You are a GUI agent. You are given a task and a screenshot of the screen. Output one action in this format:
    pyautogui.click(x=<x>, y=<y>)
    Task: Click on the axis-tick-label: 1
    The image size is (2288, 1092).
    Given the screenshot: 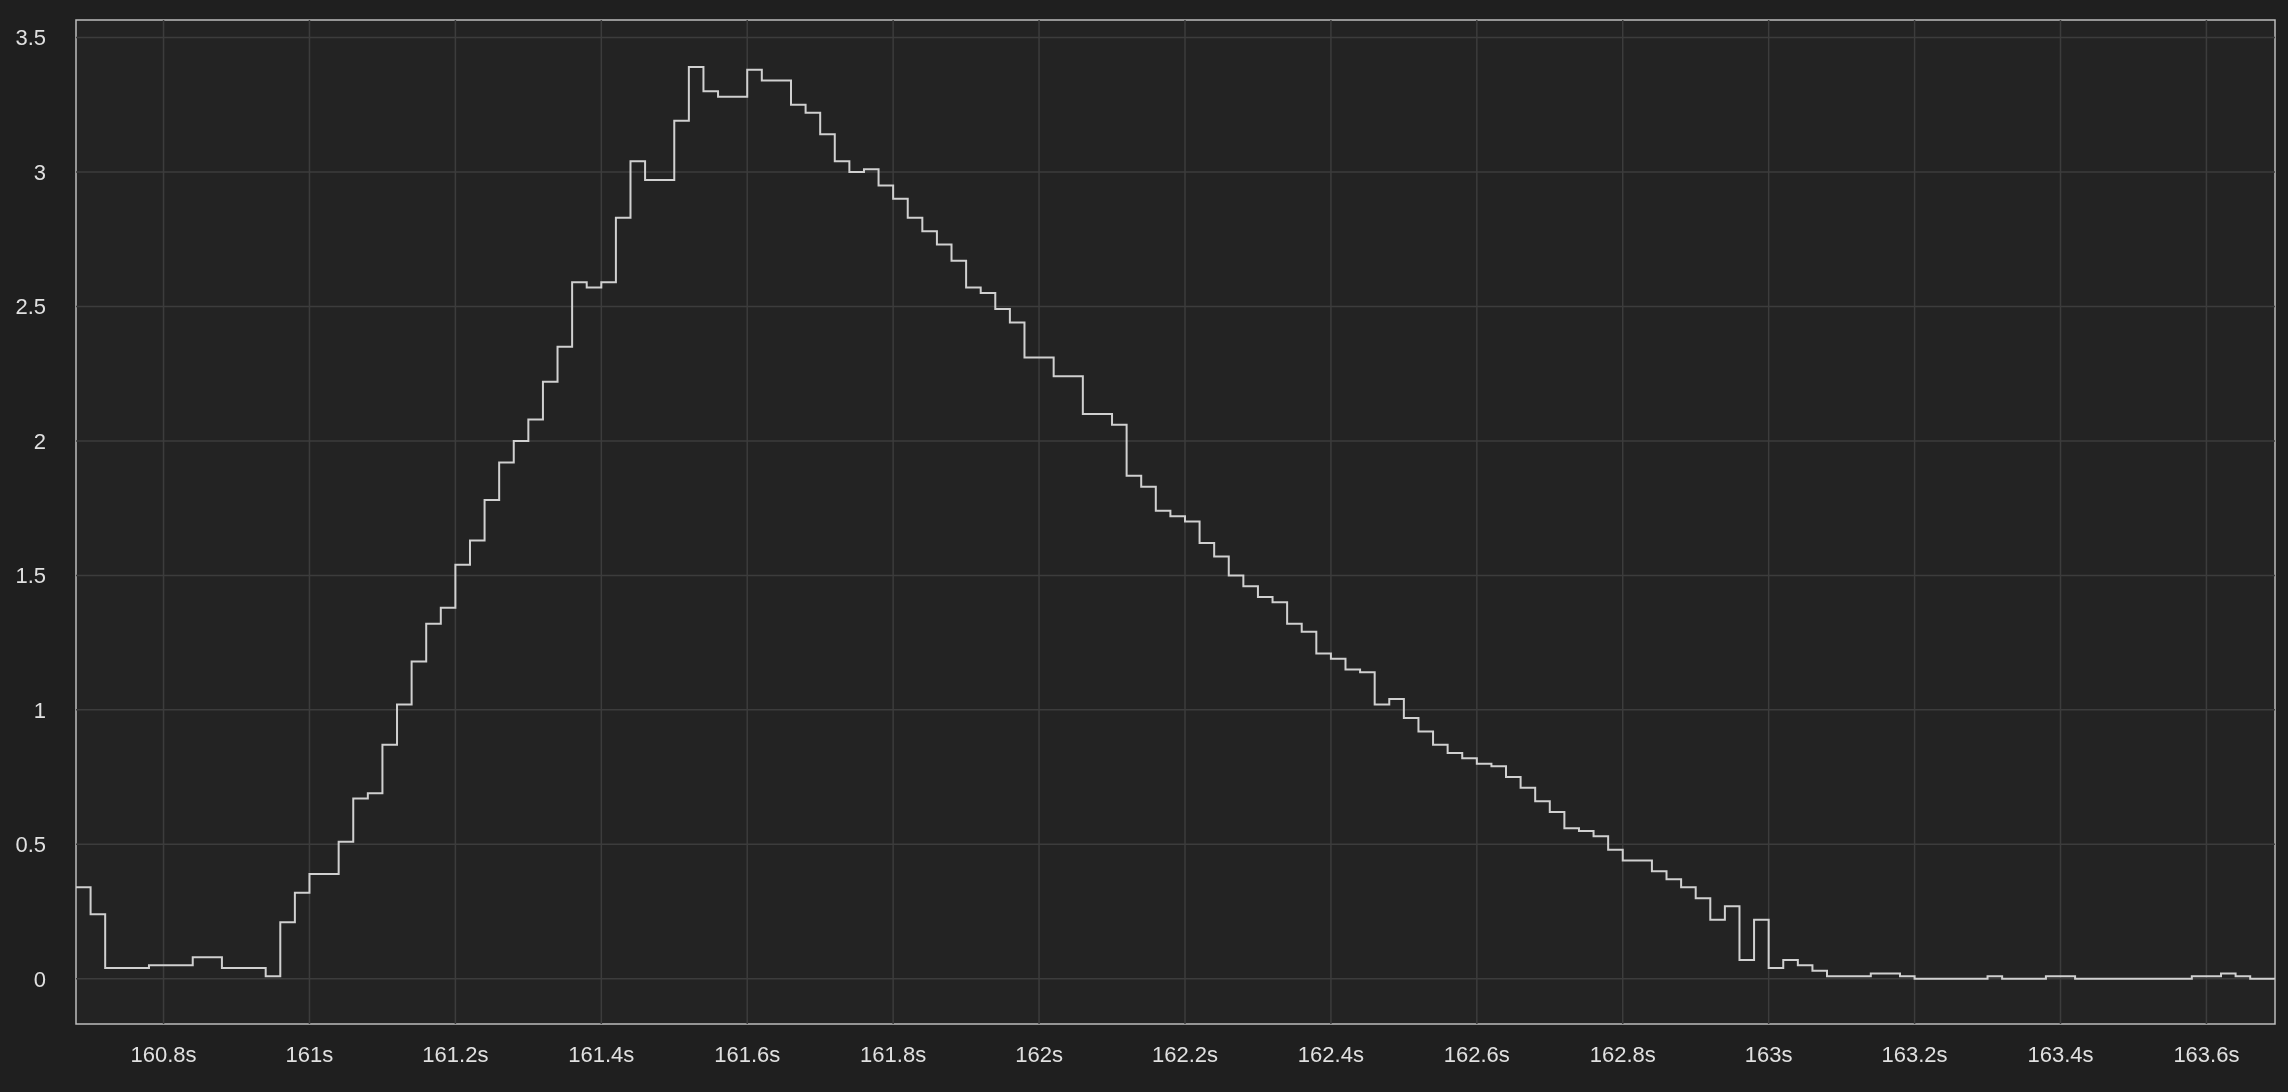 What is the action you would take?
    pyautogui.click(x=39, y=710)
    